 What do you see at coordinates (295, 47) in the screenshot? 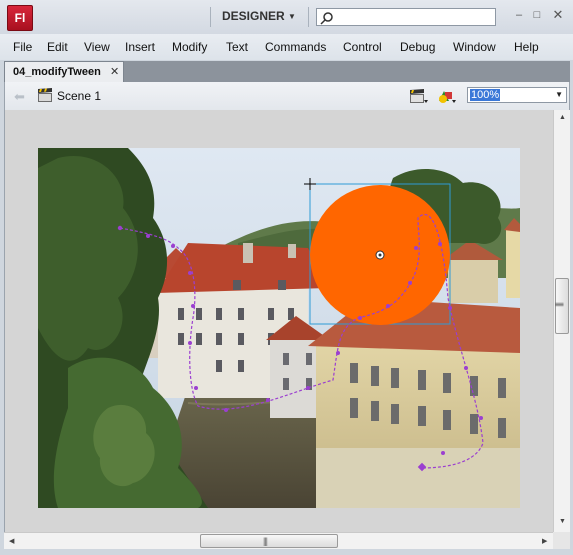
I see `menu-commands: Commands` at bounding box center [295, 47].